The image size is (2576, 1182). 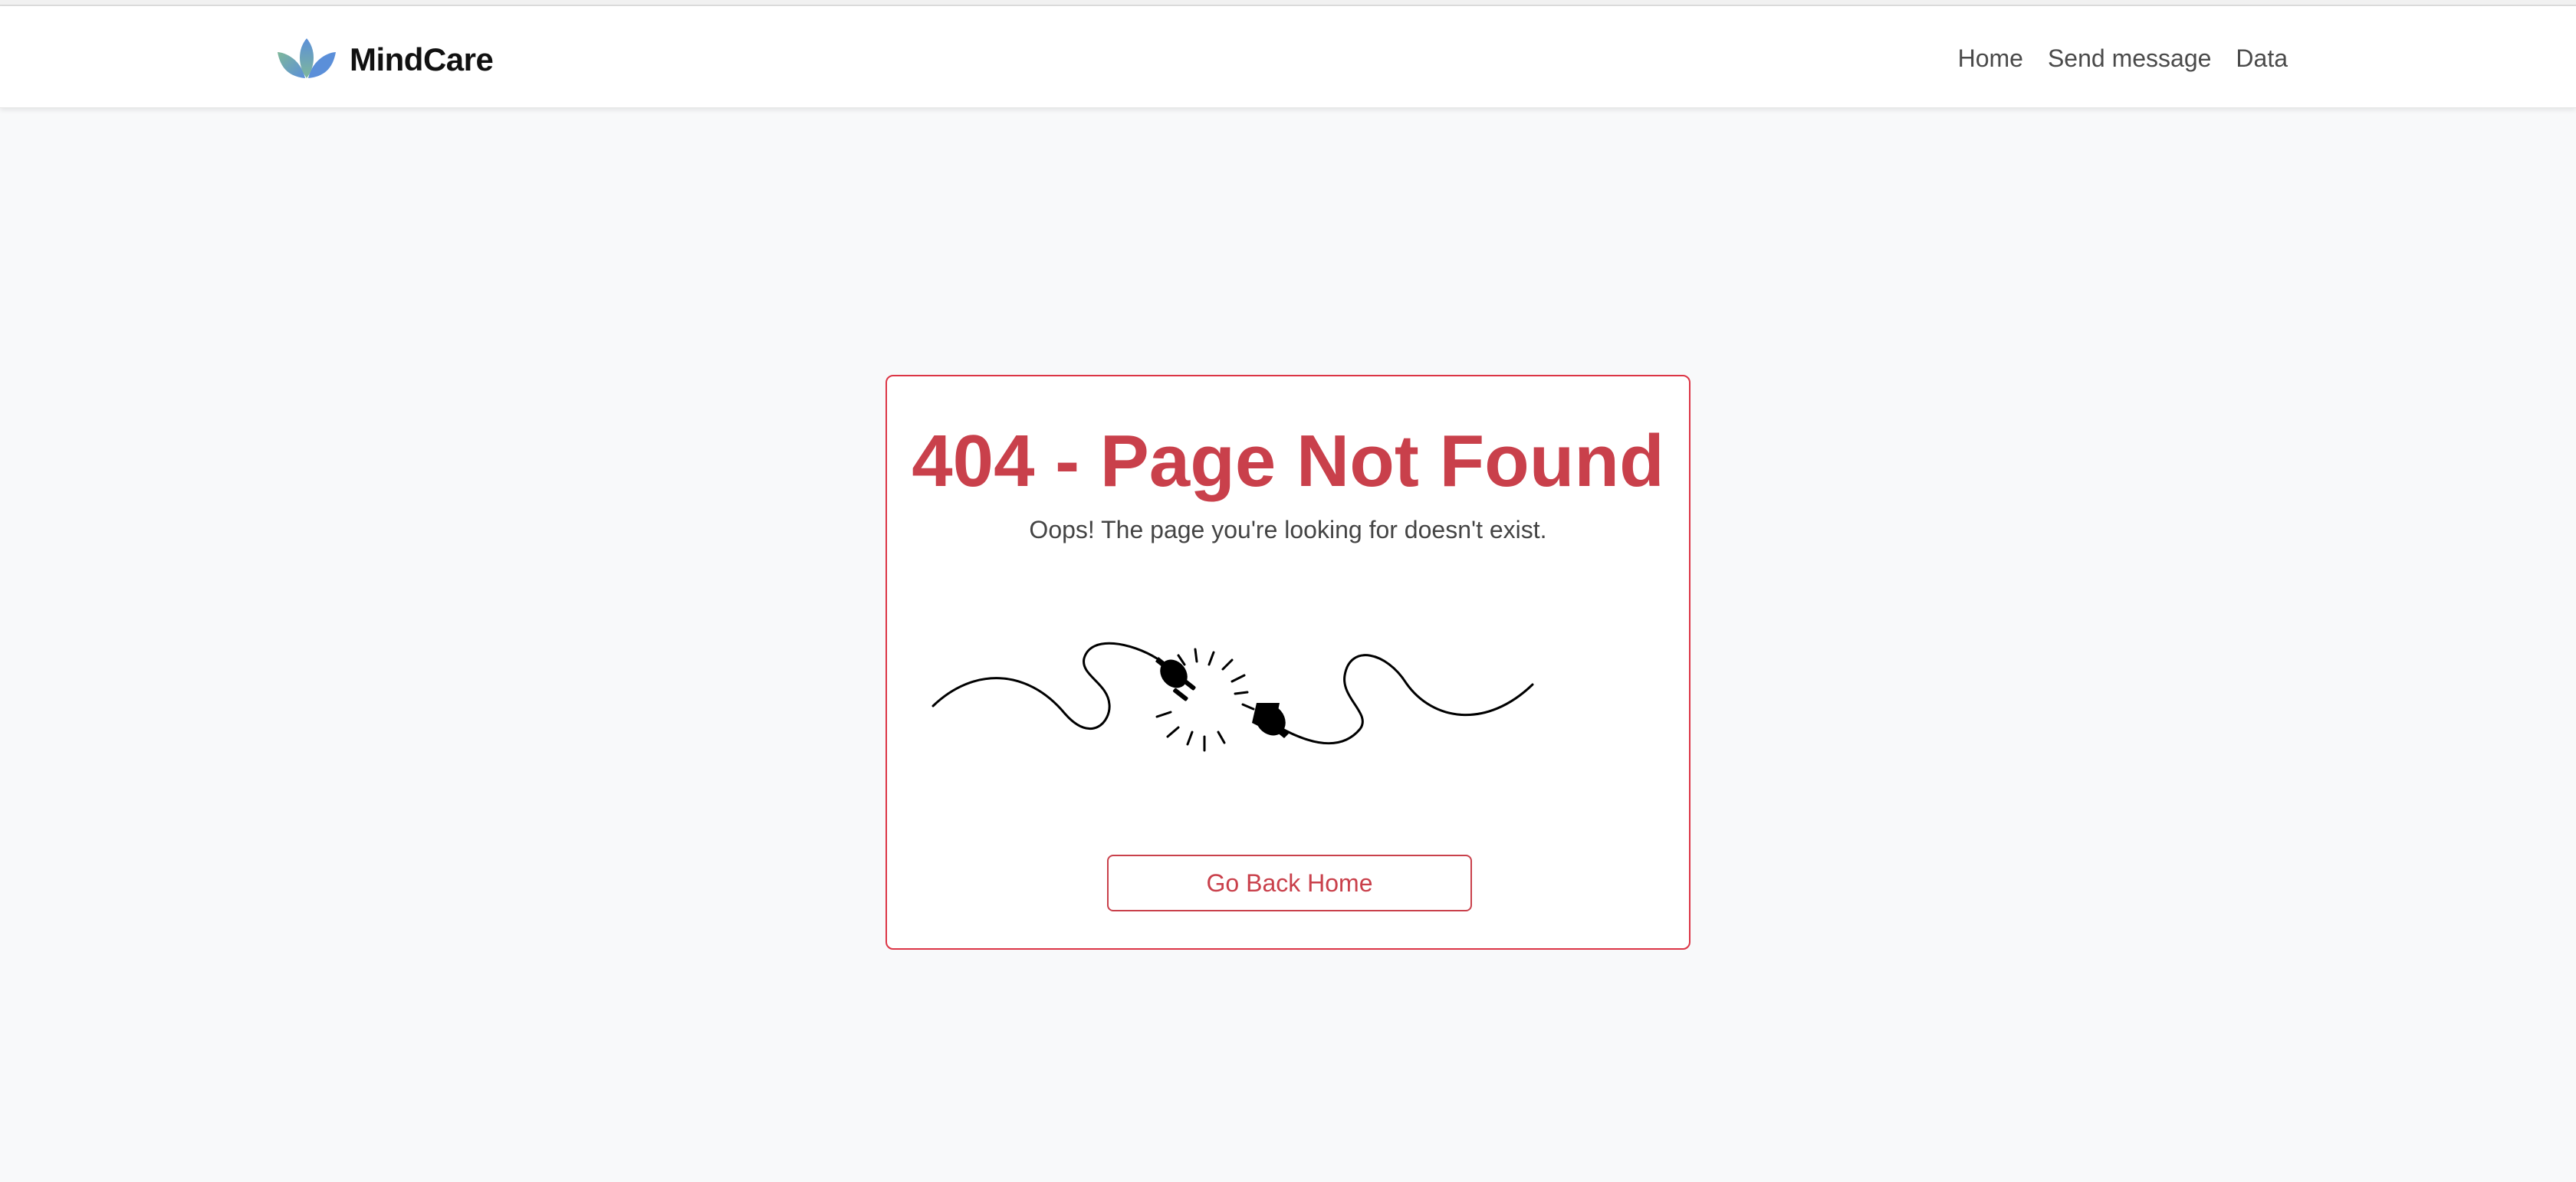 What do you see at coordinates (307, 60) in the screenshot?
I see `lotus-icon` at bounding box center [307, 60].